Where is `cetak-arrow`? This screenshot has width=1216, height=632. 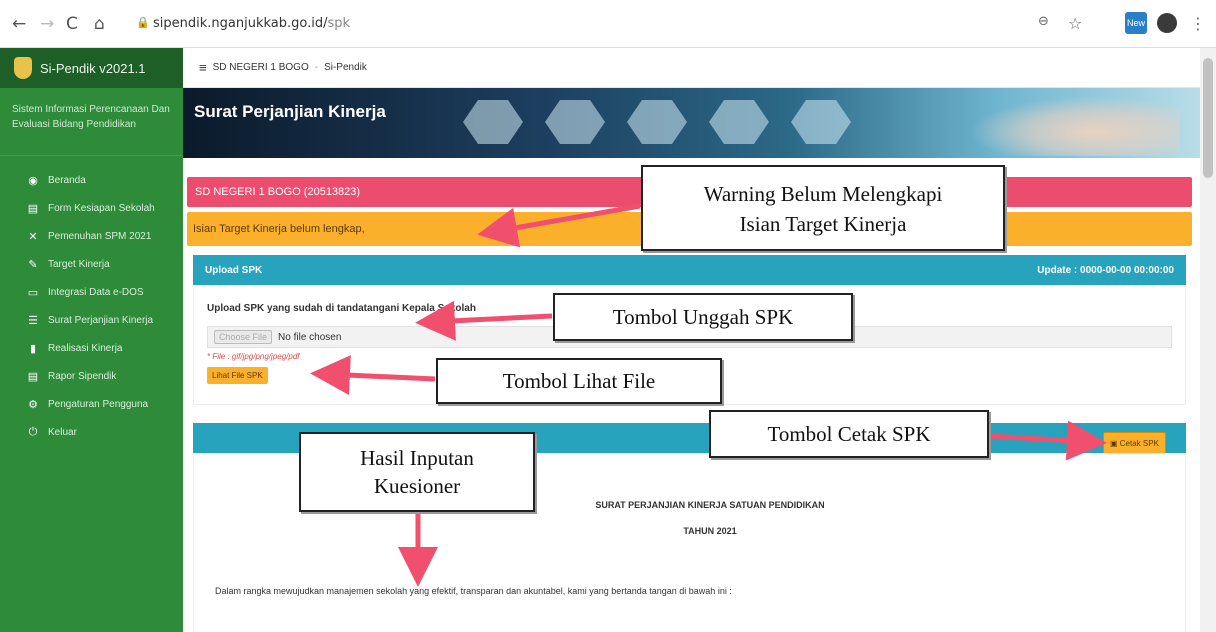
cetak-arrow is located at coordinates (1048, 440).